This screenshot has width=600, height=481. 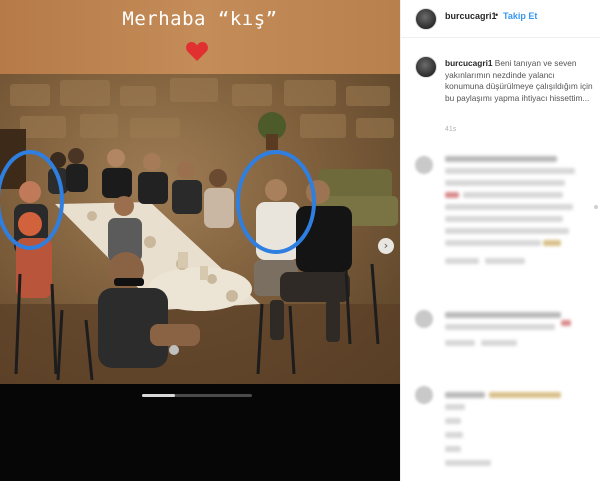 What do you see at coordinates (500, 19) in the screenshot?
I see `post-header: burcucagri1 • Takip Et` at bounding box center [500, 19].